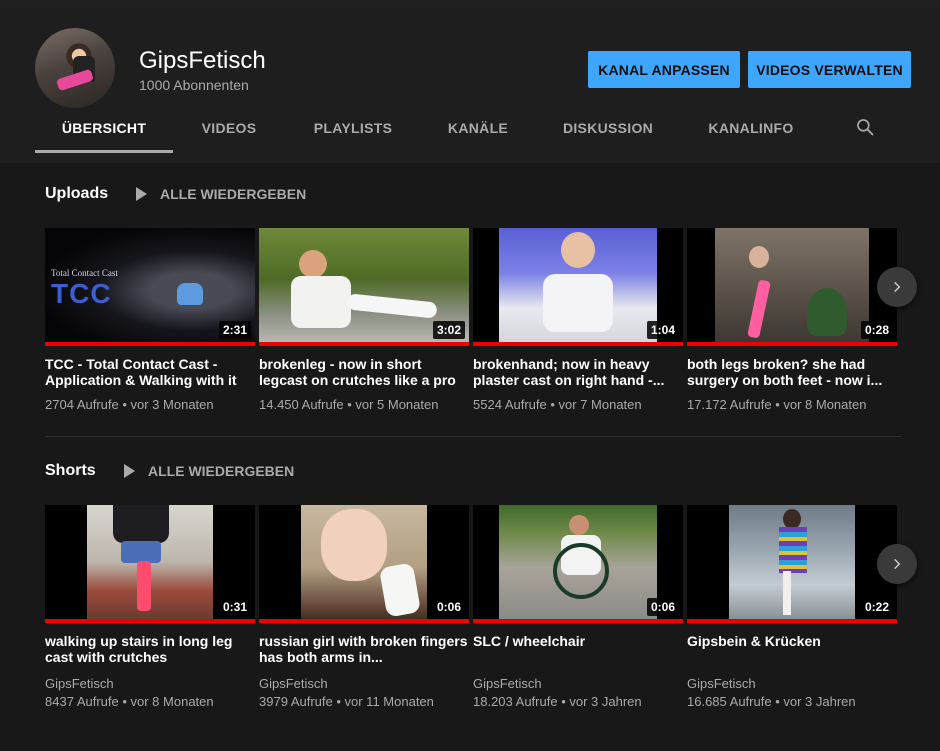  What do you see at coordinates (172, 404) in the screenshot?
I see `upload-age: vor 3 Monaten` at bounding box center [172, 404].